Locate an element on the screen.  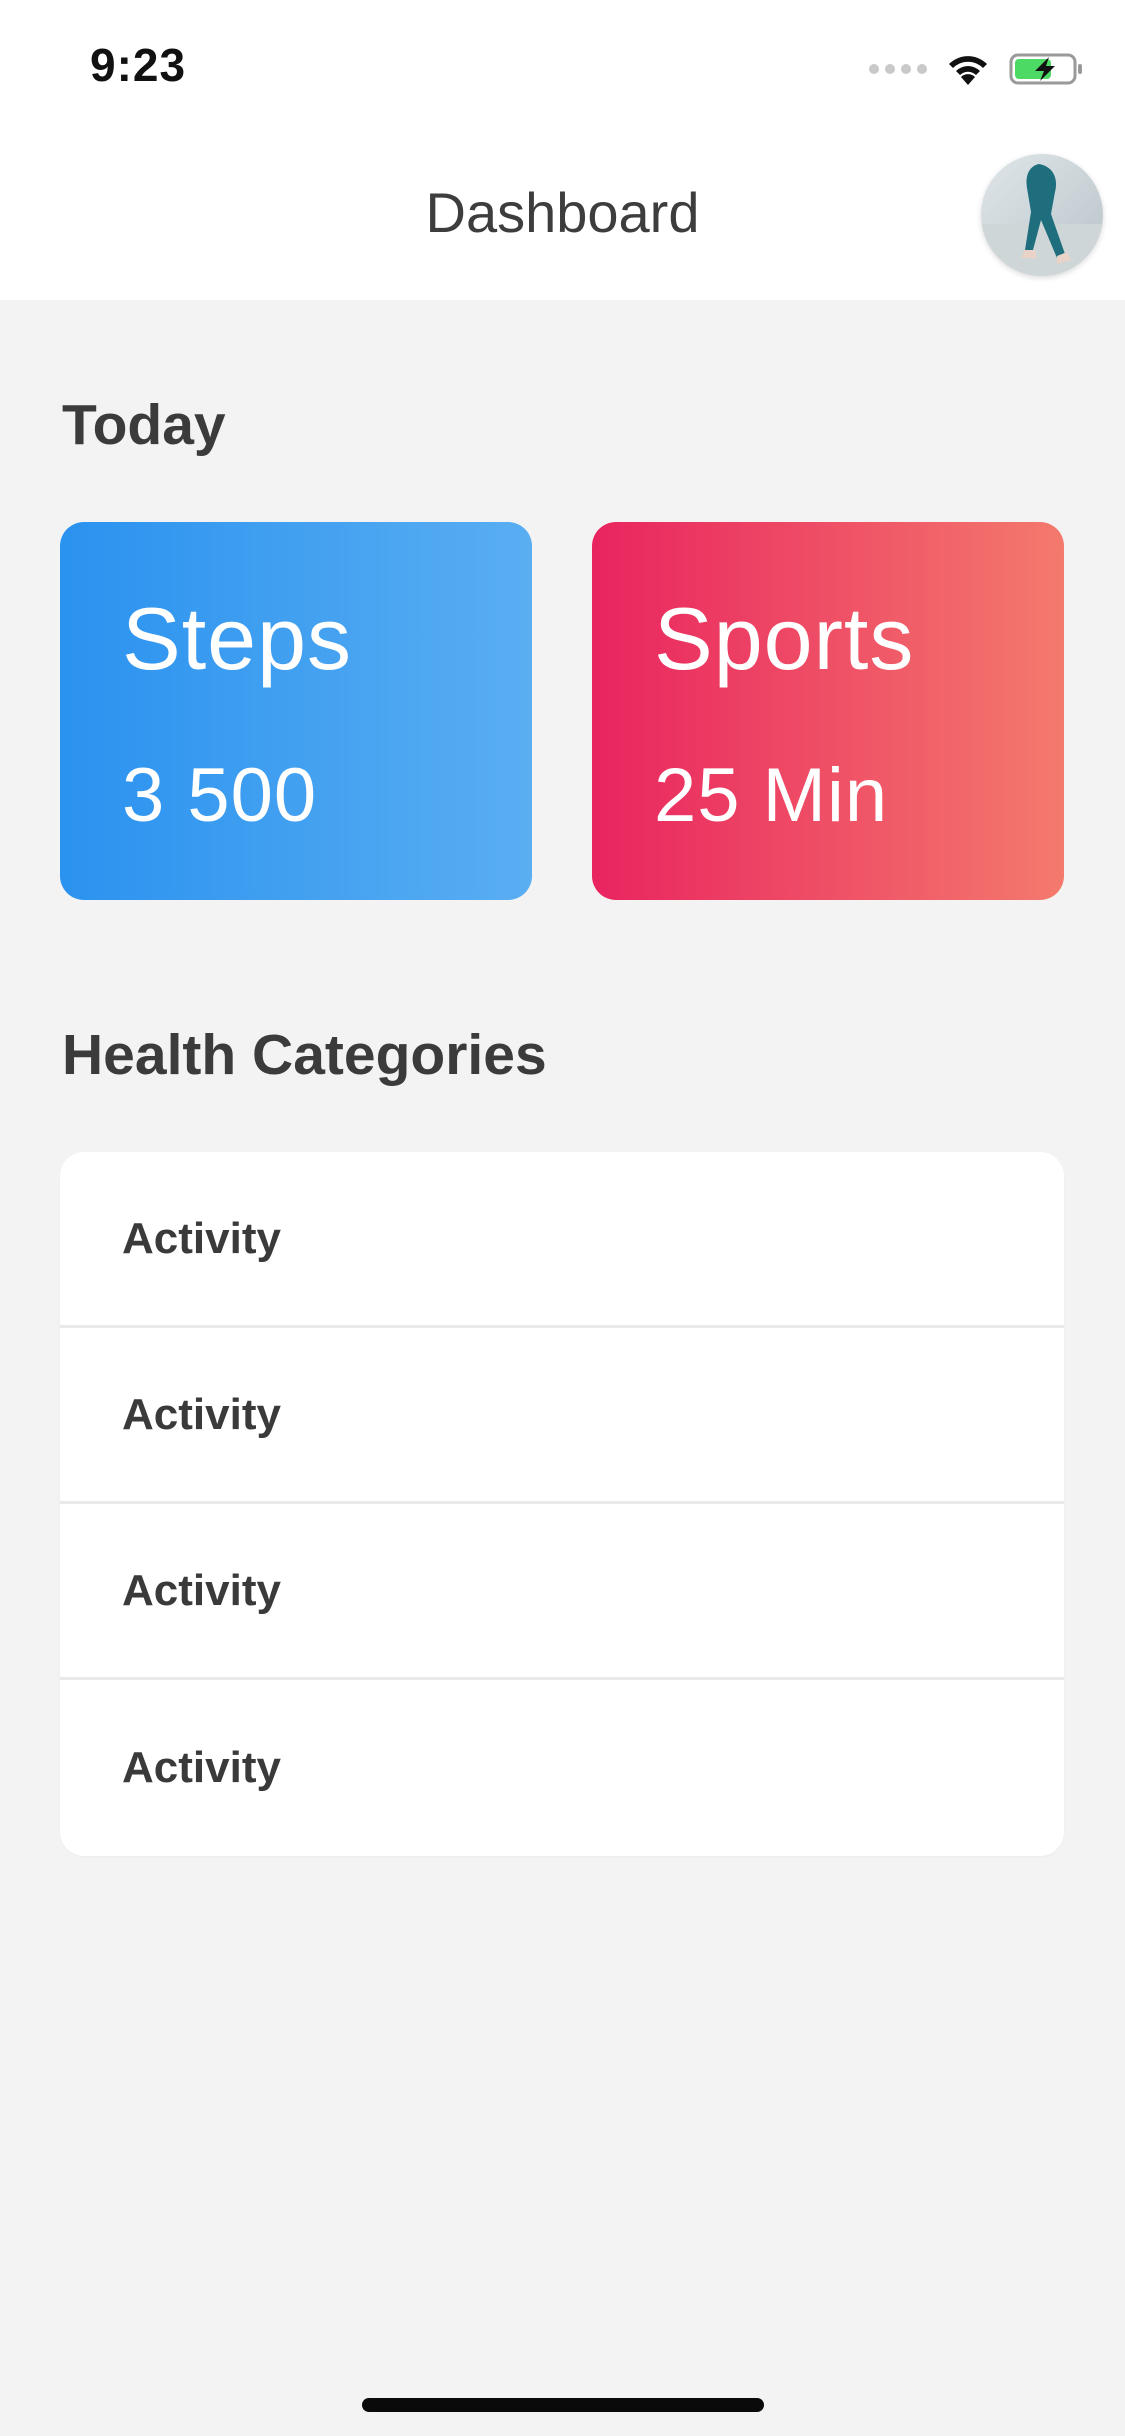
sports-value: 25 Min is located at coordinates (771, 795).